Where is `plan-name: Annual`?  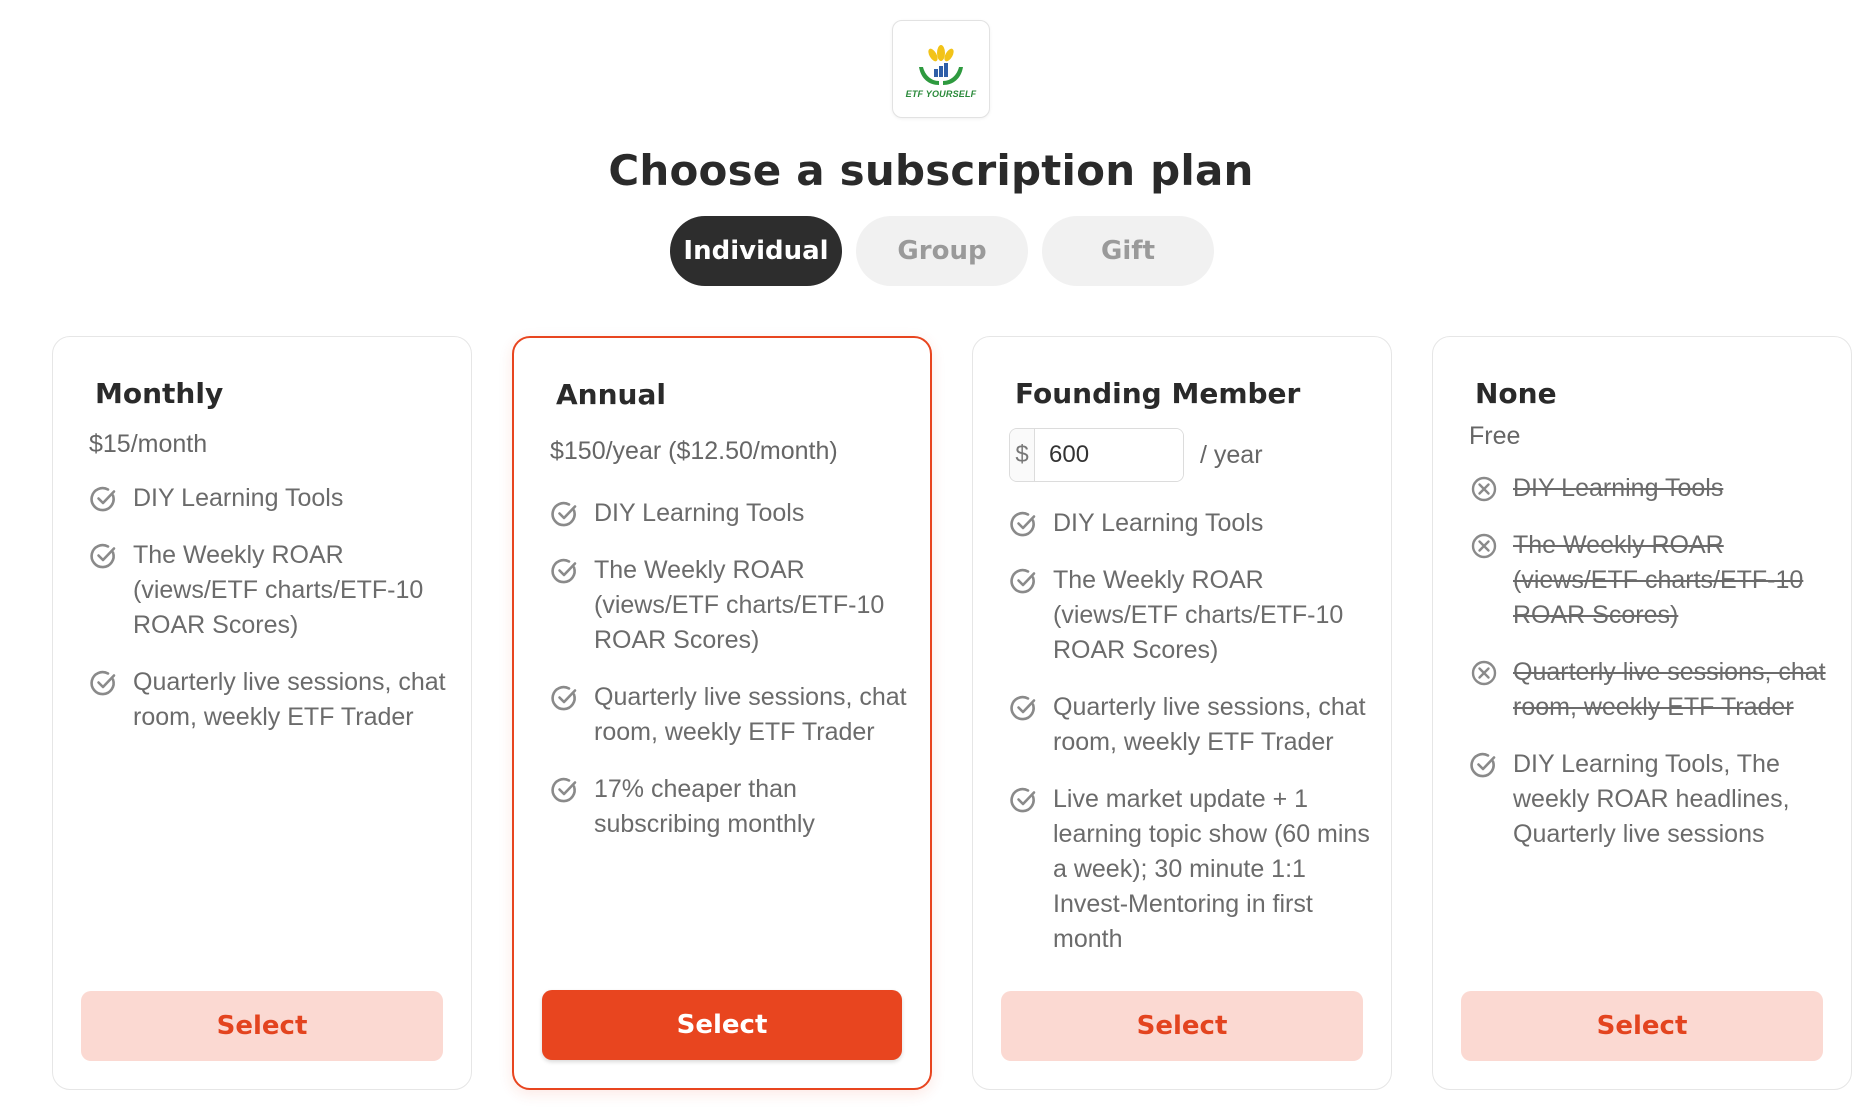 plan-name: Annual is located at coordinates (611, 394).